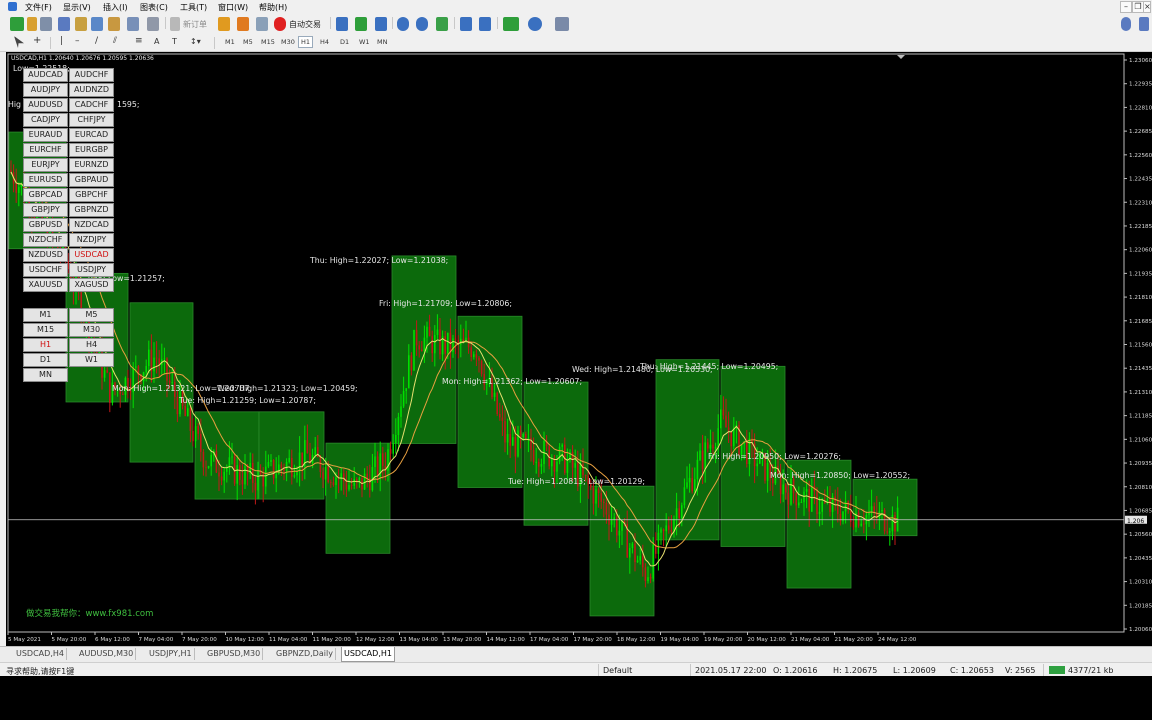 This screenshot has width=1152, height=720. I want to click on arrows-icon: ↕▾, so click(195, 41).